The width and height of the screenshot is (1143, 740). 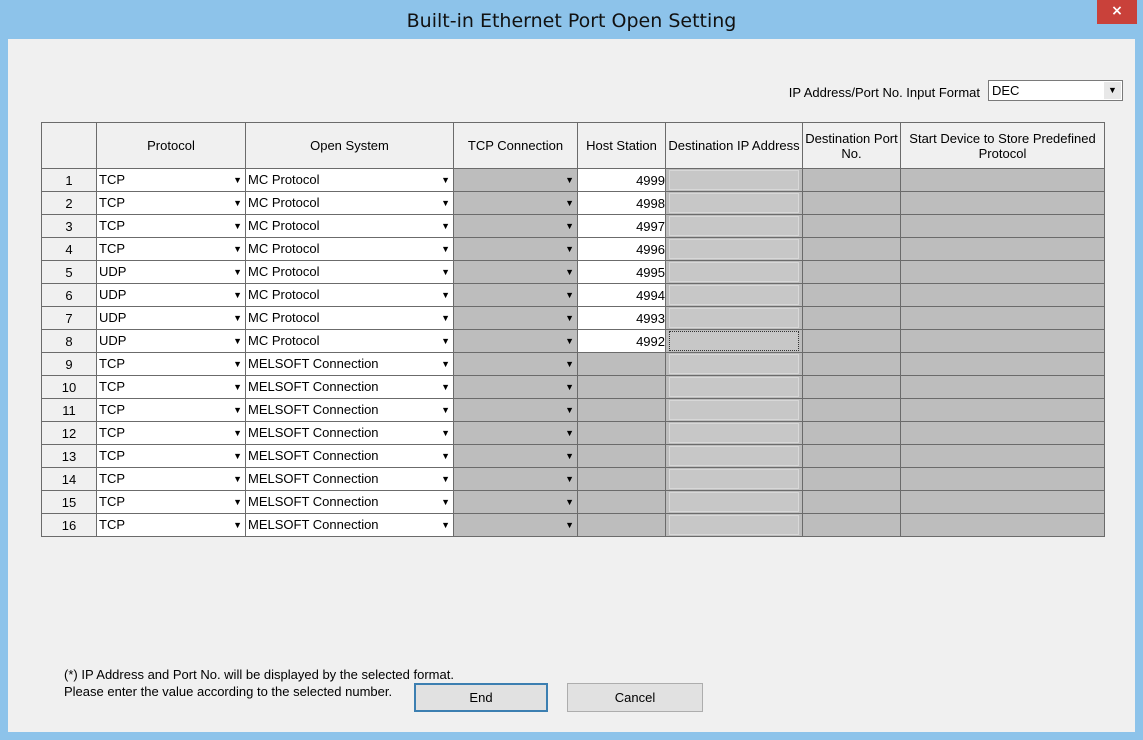 What do you see at coordinates (481, 697) in the screenshot?
I see `end-button: End` at bounding box center [481, 697].